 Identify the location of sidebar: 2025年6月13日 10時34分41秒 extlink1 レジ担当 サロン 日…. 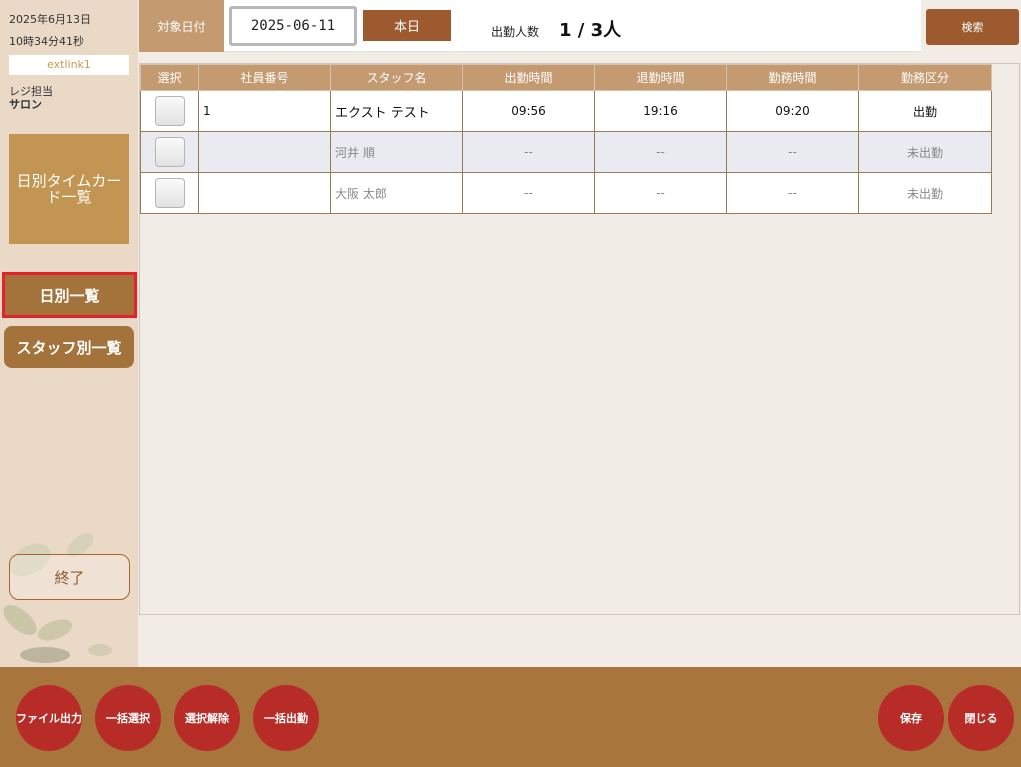
(69, 333).